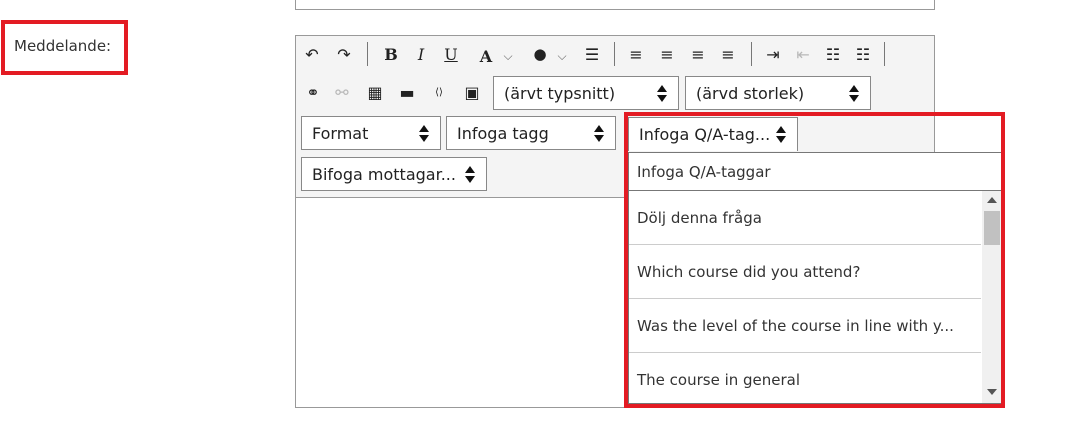 Image resolution: width=1066 pixels, height=422 pixels. What do you see at coordinates (728, 54) in the screenshot?
I see `align-justify-icon: ≡` at bounding box center [728, 54].